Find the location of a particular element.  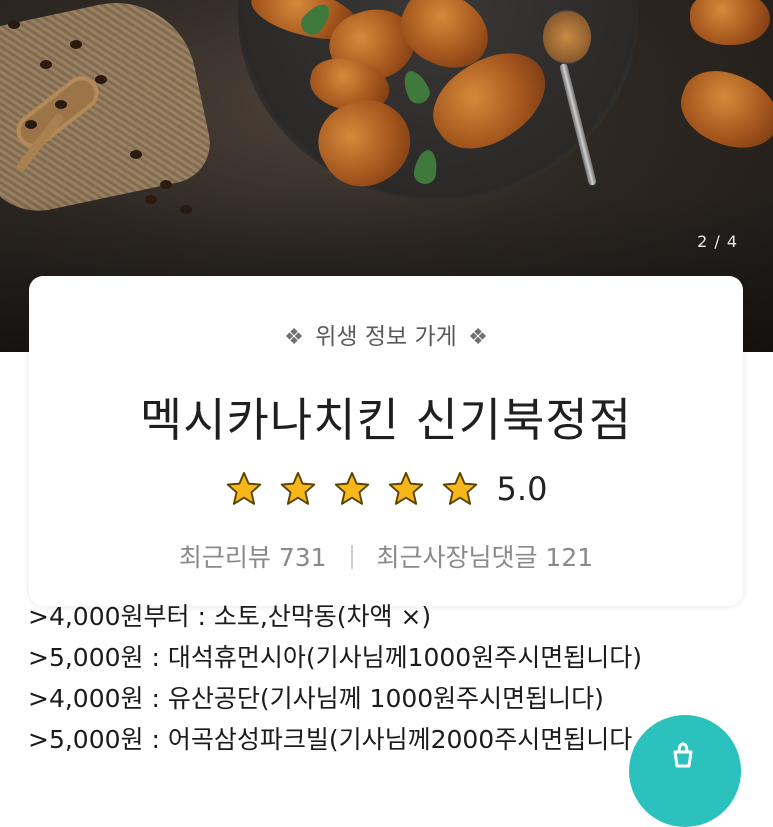

image-pager: 2 / 4 is located at coordinates (717, 241).